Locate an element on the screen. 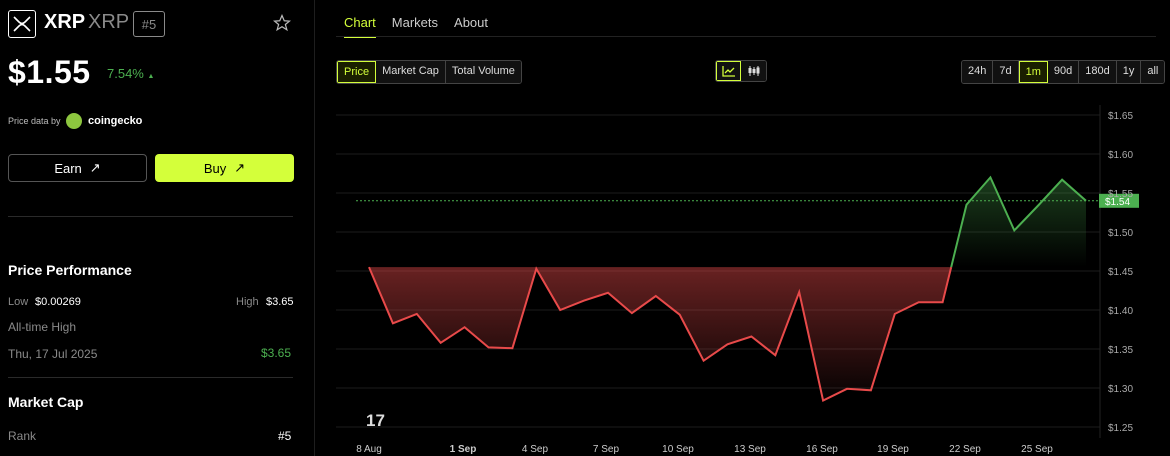 Image resolution: width=1170 pixels, height=456 pixels. x-tick-label: 22 Sep is located at coordinates (965, 449).